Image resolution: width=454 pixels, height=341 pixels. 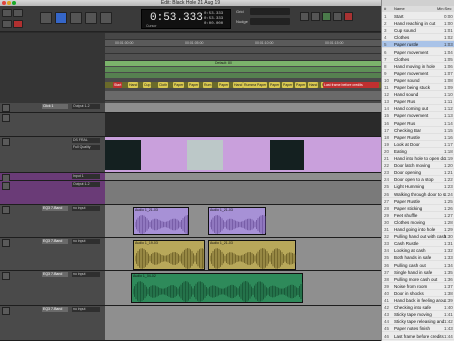 What do you see at coordinates (418, 322) in the screenshot?
I see `memory-location-row: 44 Sticky tape releasing and 1:42` at bounding box center [418, 322].